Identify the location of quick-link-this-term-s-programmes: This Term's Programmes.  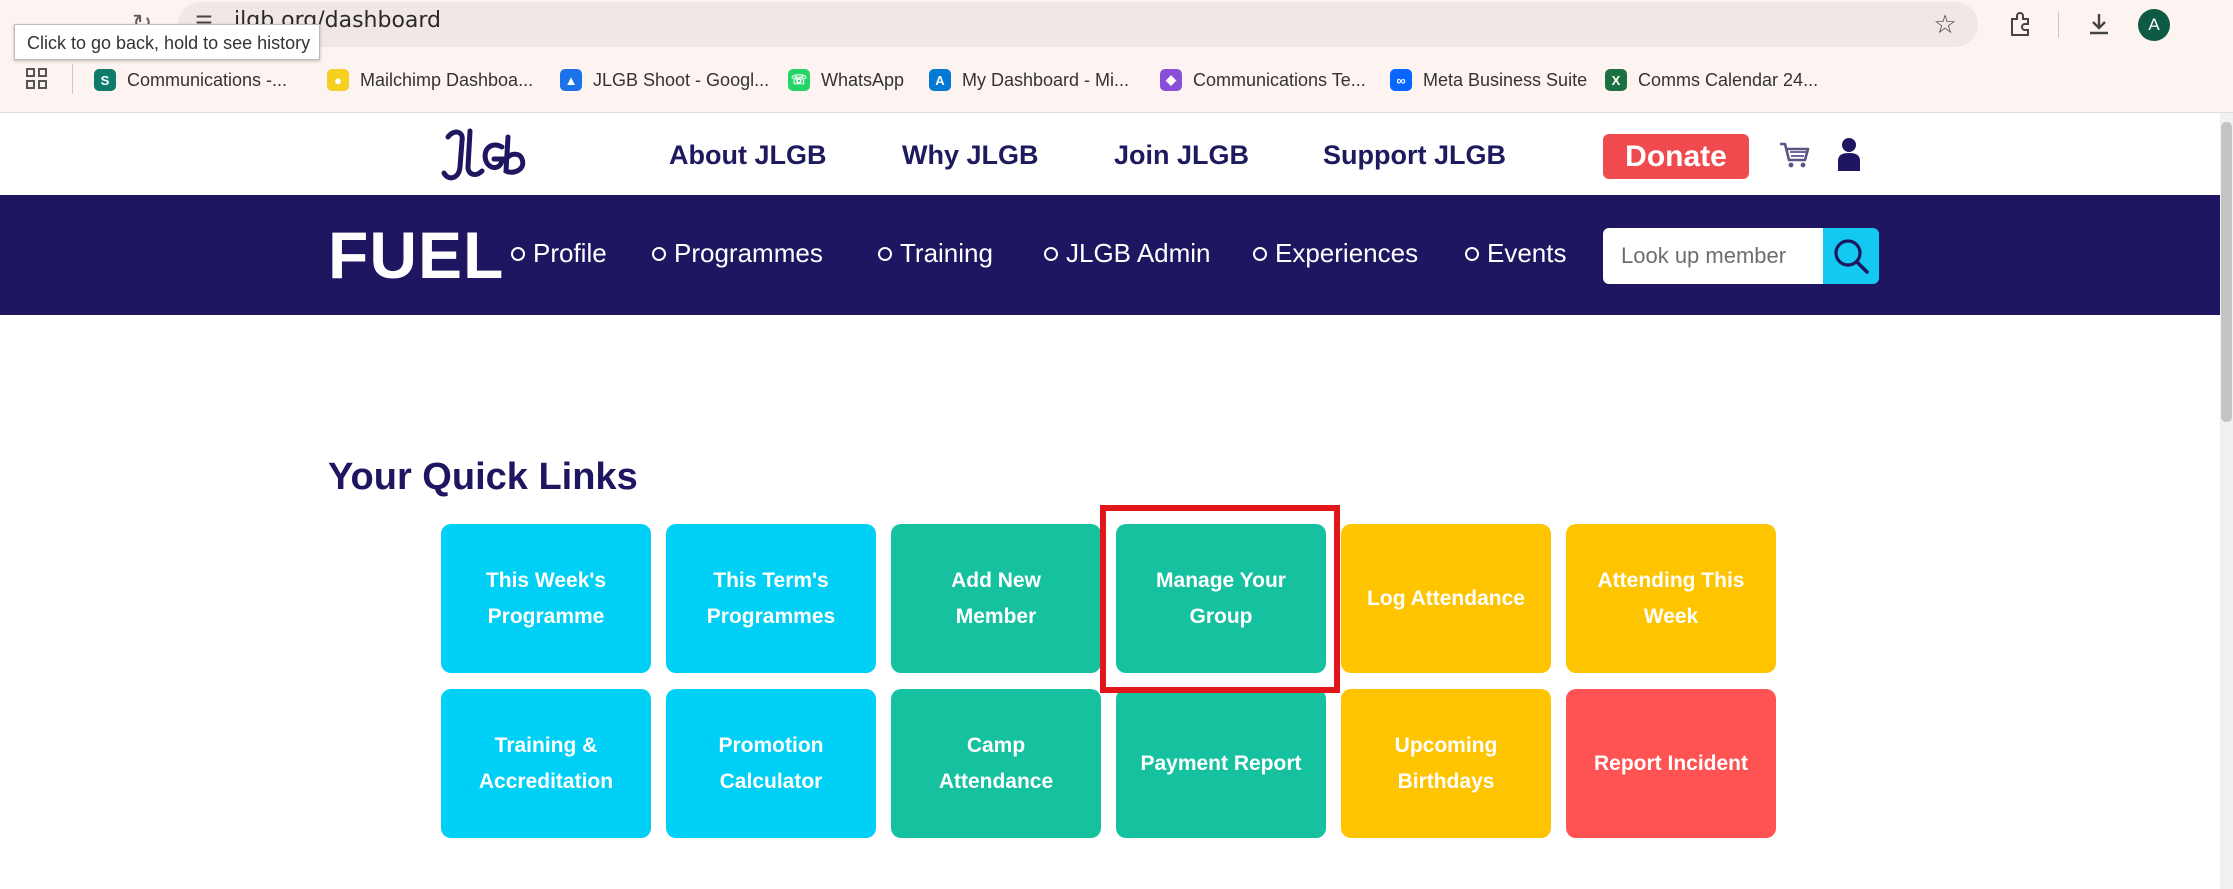
(771, 598).